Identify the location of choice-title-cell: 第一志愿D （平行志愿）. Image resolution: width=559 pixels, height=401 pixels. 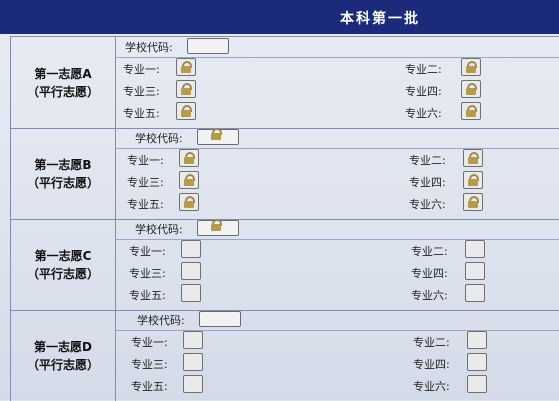
(63, 355).